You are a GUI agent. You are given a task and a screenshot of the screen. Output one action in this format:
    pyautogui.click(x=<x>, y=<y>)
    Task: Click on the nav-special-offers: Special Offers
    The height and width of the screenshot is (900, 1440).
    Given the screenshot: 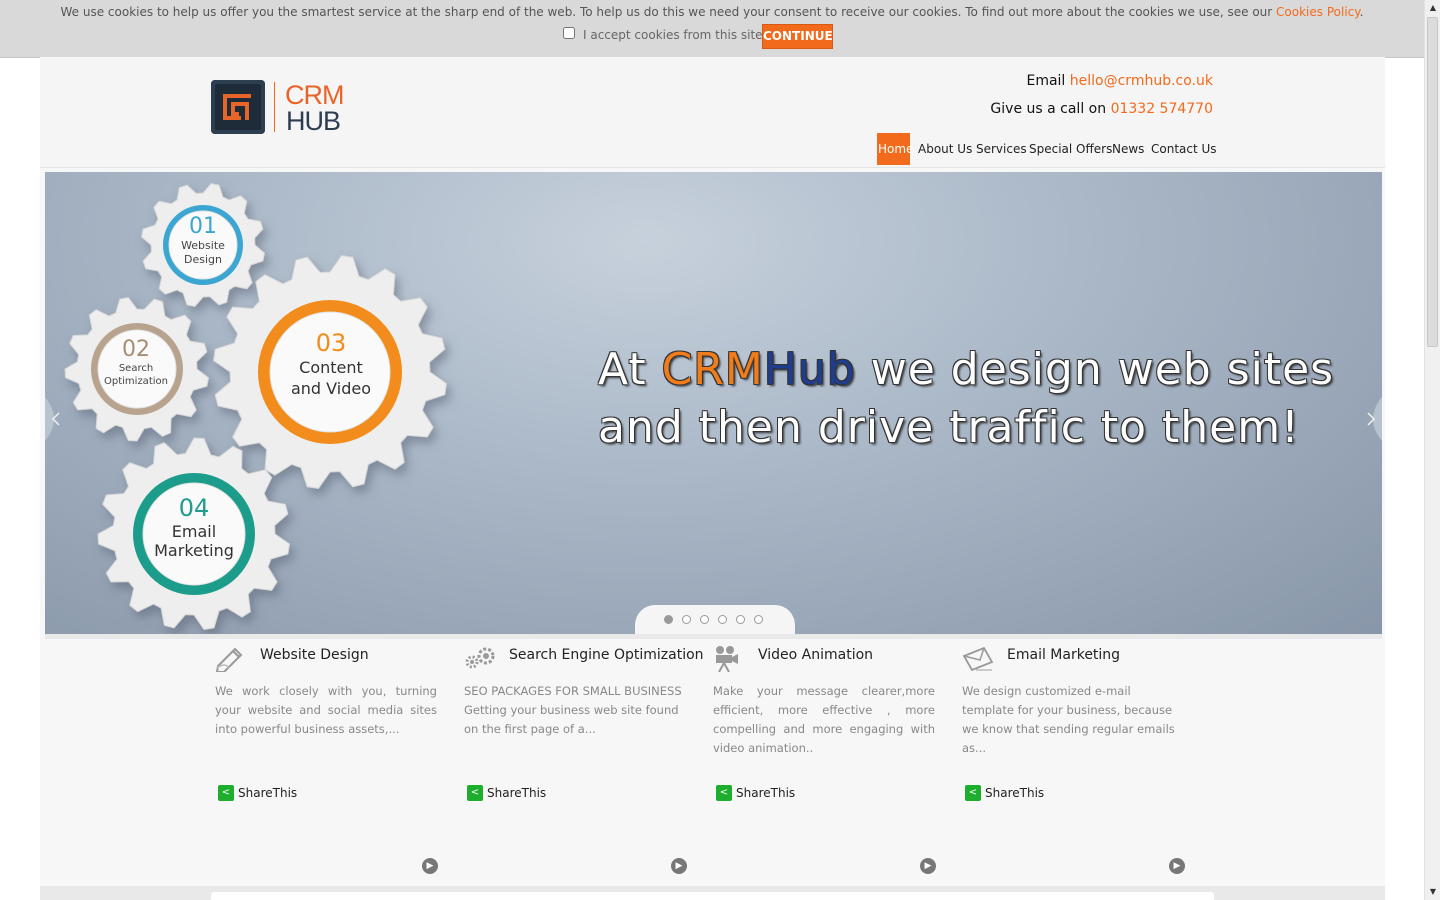 What is the action you would take?
    pyautogui.click(x=1070, y=149)
    